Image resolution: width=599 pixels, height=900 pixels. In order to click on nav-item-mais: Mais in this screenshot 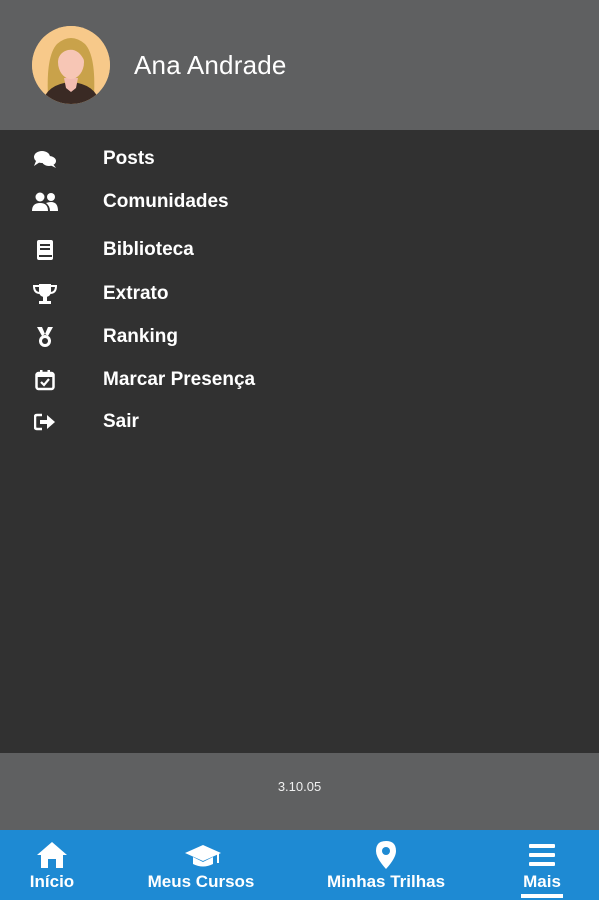, I will do `click(542, 865)`.